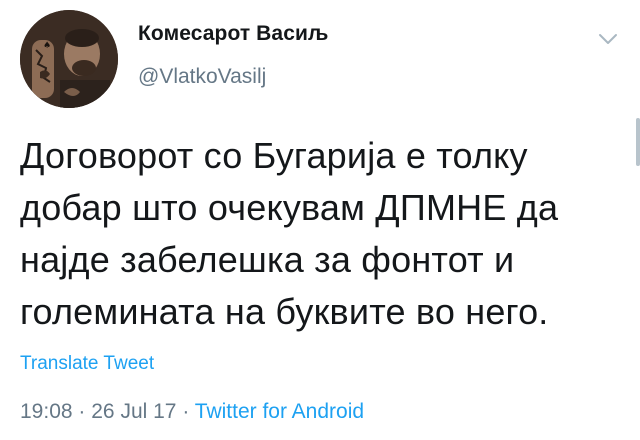 The width and height of the screenshot is (640, 440). I want to click on tweet-menu-button, so click(608, 39).